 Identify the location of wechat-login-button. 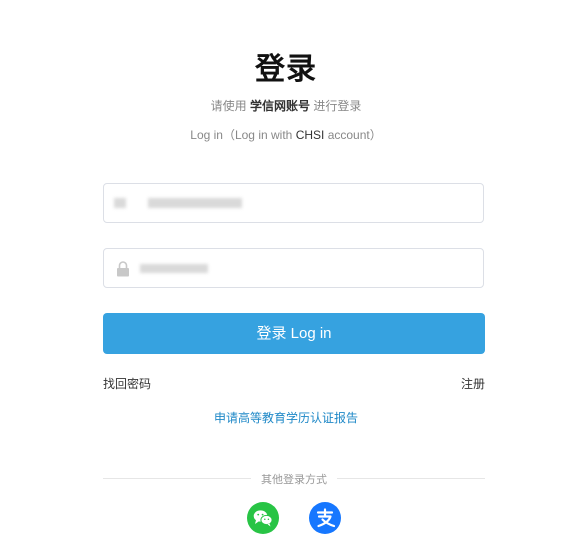
(263, 518).